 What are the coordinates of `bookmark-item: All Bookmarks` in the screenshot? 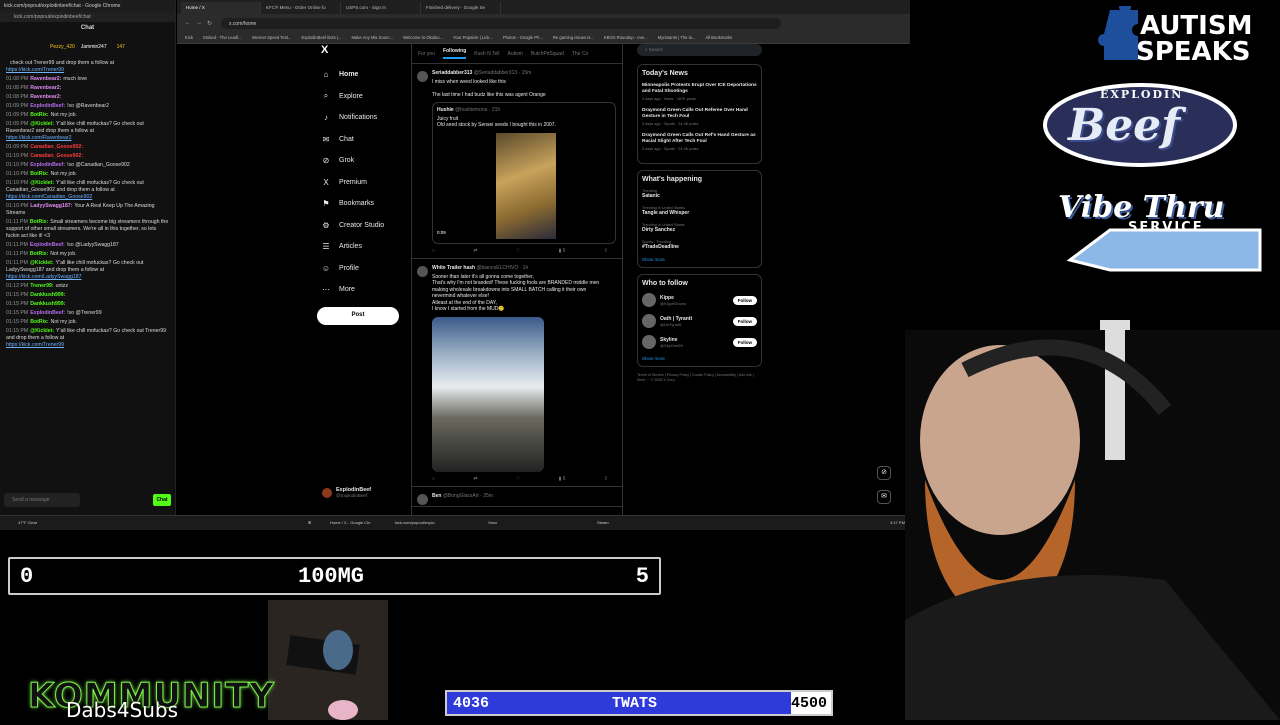 It's located at (718, 37).